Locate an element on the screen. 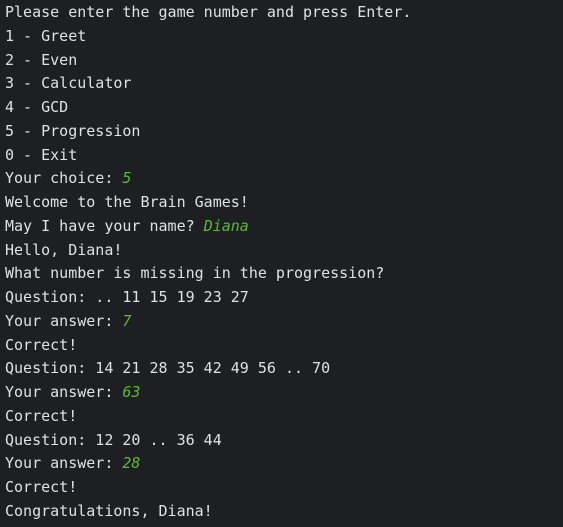 The width and height of the screenshot is (563, 527). line-text: 0 - Exit is located at coordinates (41, 154).